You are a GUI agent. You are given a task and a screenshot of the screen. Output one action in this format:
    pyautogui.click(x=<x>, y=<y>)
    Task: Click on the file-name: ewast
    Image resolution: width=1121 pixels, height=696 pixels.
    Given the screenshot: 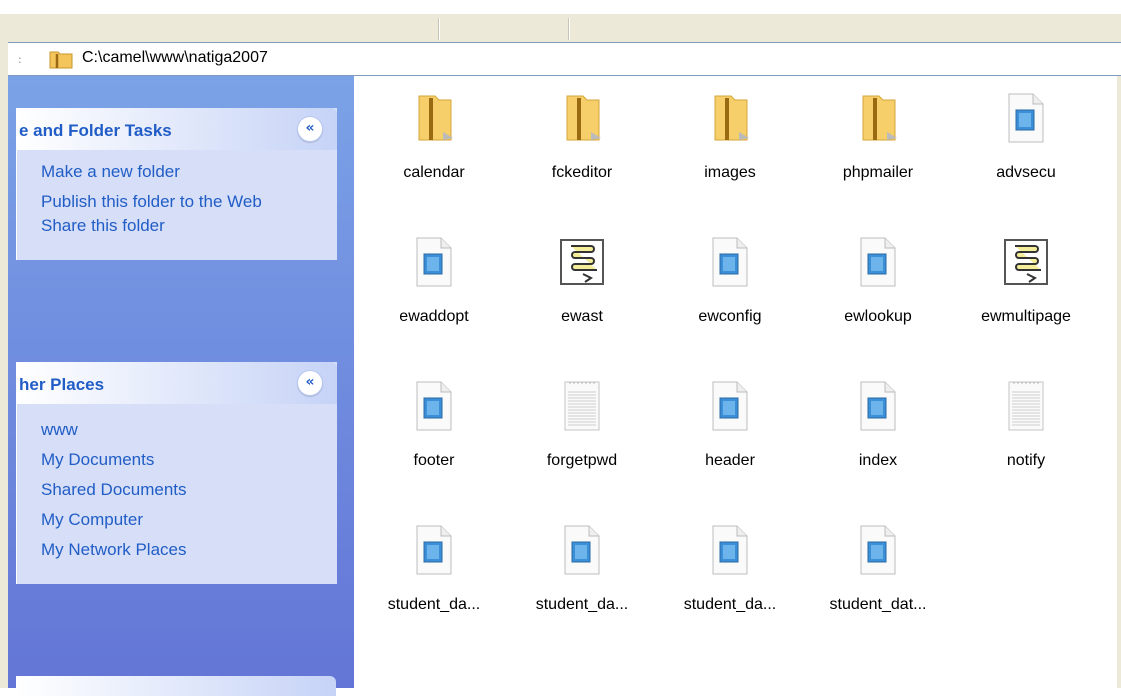 What is the action you would take?
    pyautogui.click(x=582, y=316)
    